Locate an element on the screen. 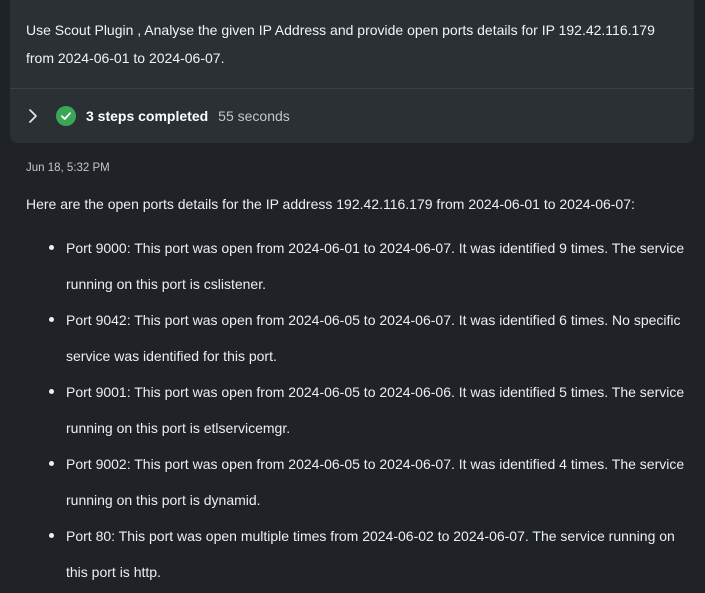 This screenshot has height=593, width=705. check-circle-icon is located at coordinates (66, 116).